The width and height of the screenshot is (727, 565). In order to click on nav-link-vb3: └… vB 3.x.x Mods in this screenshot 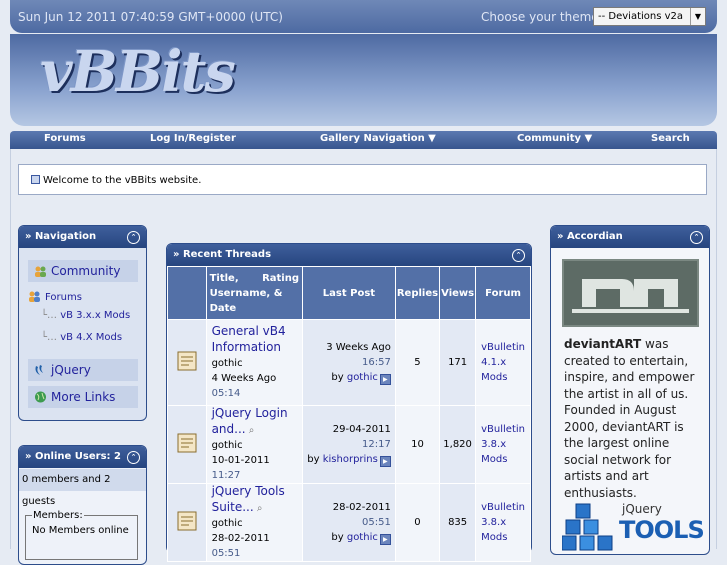, I will do `click(85, 315)`.